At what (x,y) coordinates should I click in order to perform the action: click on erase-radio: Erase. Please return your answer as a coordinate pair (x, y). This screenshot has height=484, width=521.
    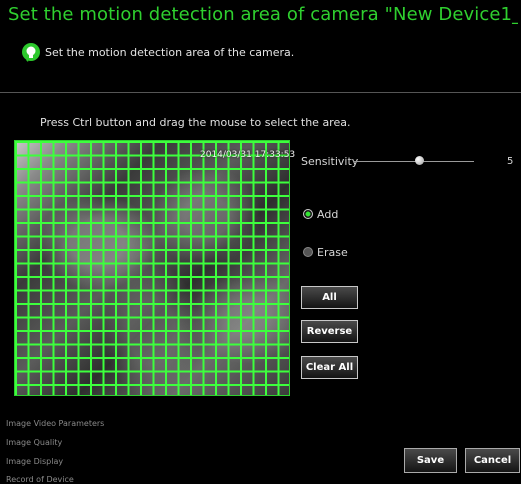
    Looking at the image, I should click on (325, 252).